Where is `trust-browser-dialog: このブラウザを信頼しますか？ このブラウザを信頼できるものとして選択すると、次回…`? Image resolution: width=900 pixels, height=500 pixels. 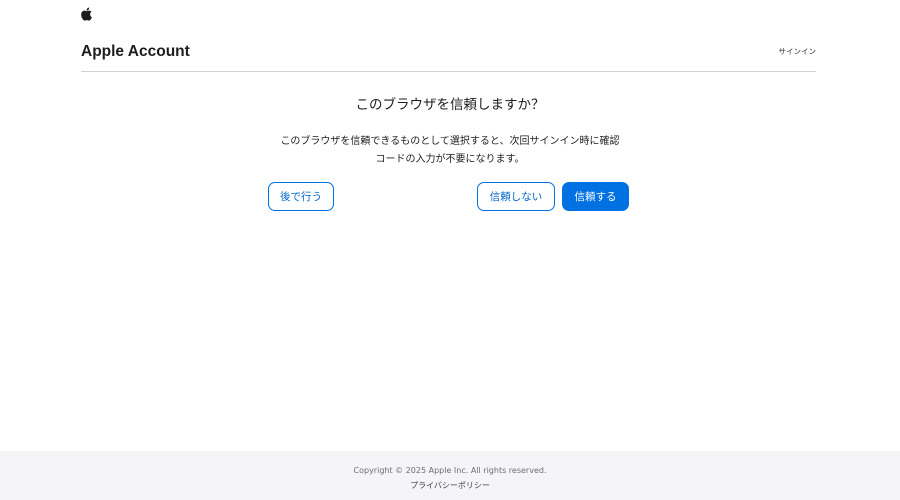
trust-browser-dialog: このブラウザを信頼しますか？ このブラウザを信頼できるものとして選択すると、次回… is located at coordinates (450, 132).